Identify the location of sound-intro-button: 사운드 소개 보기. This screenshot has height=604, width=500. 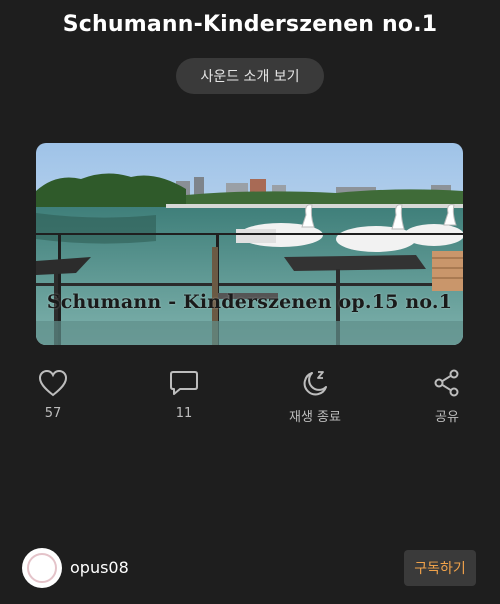
(250, 76).